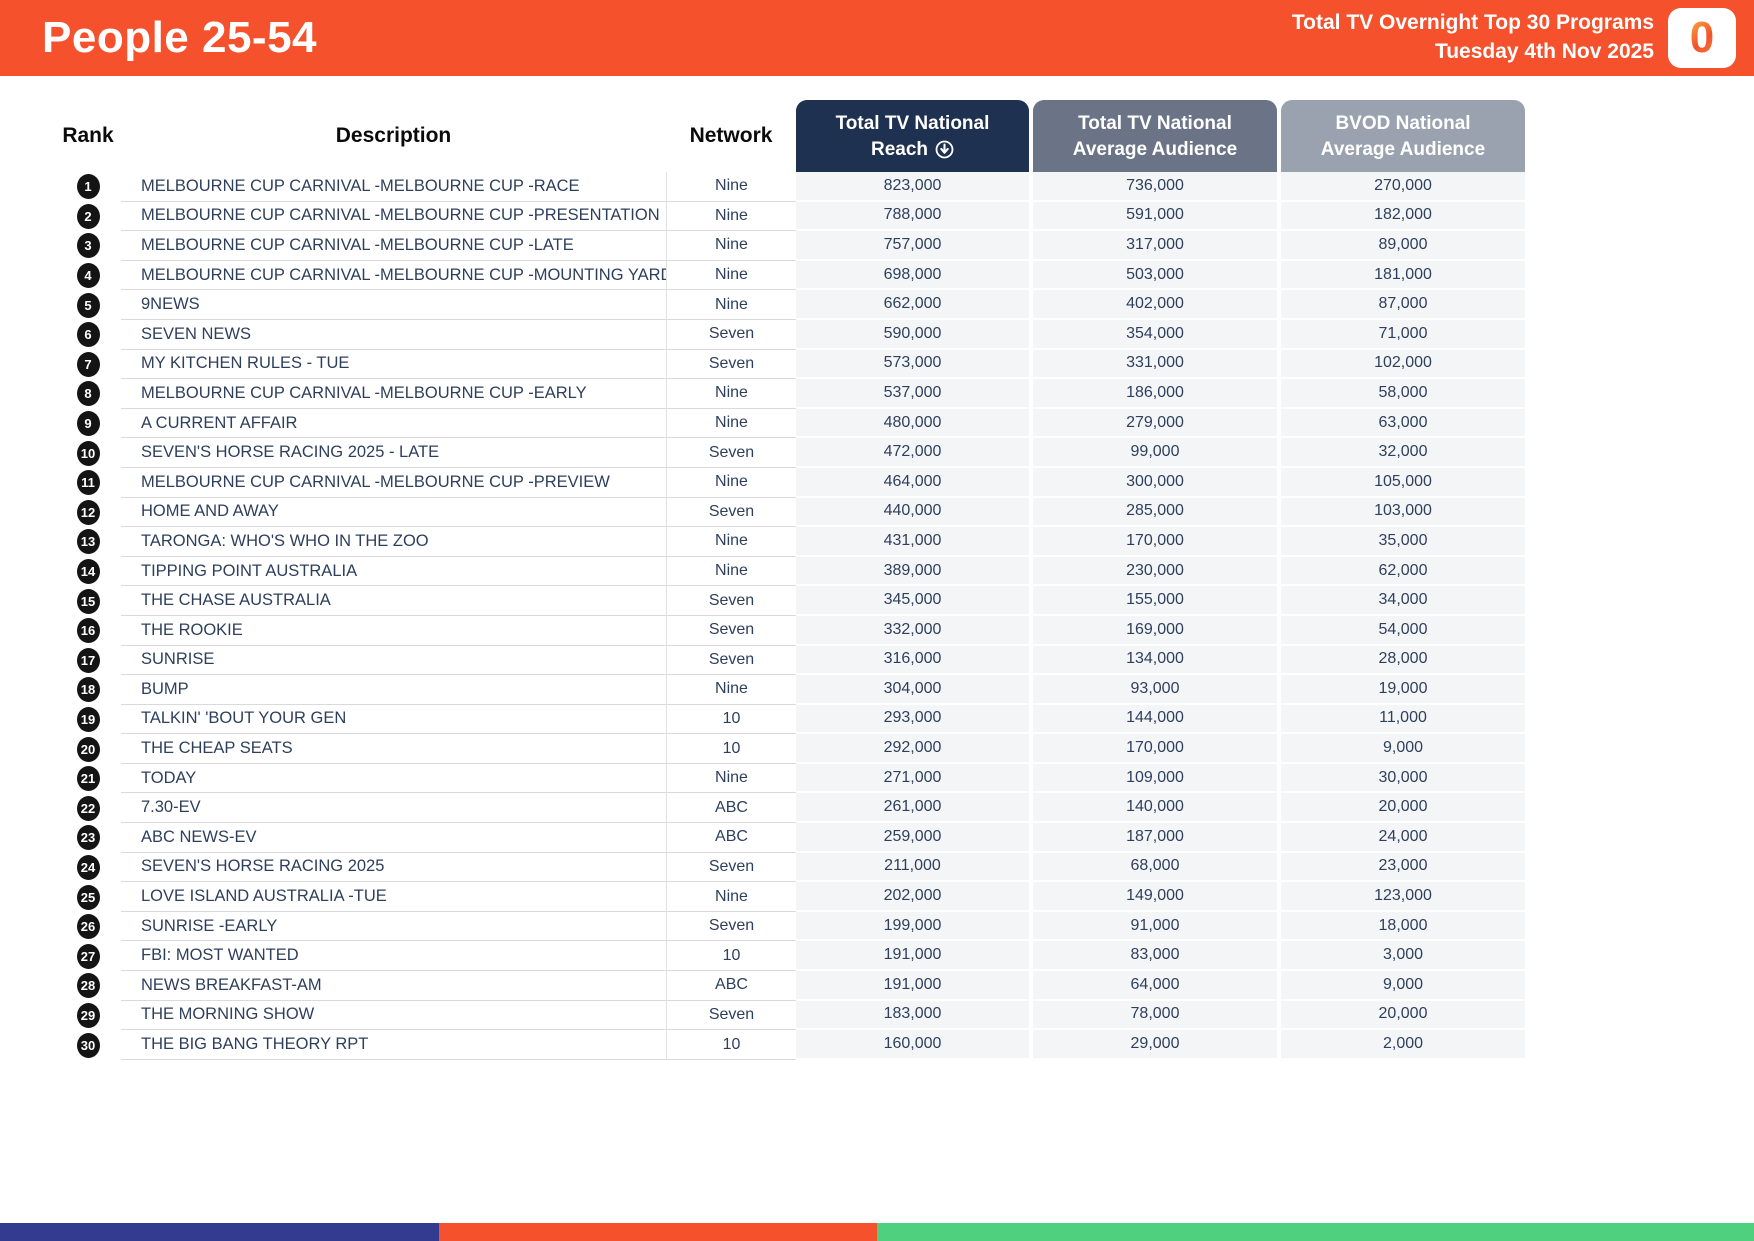  What do you see at coordinates (1403, 136) in the screenshot?
I see `column-header-bvod-average: BVOD National Average Audience` at bounding box center [1403, 136].